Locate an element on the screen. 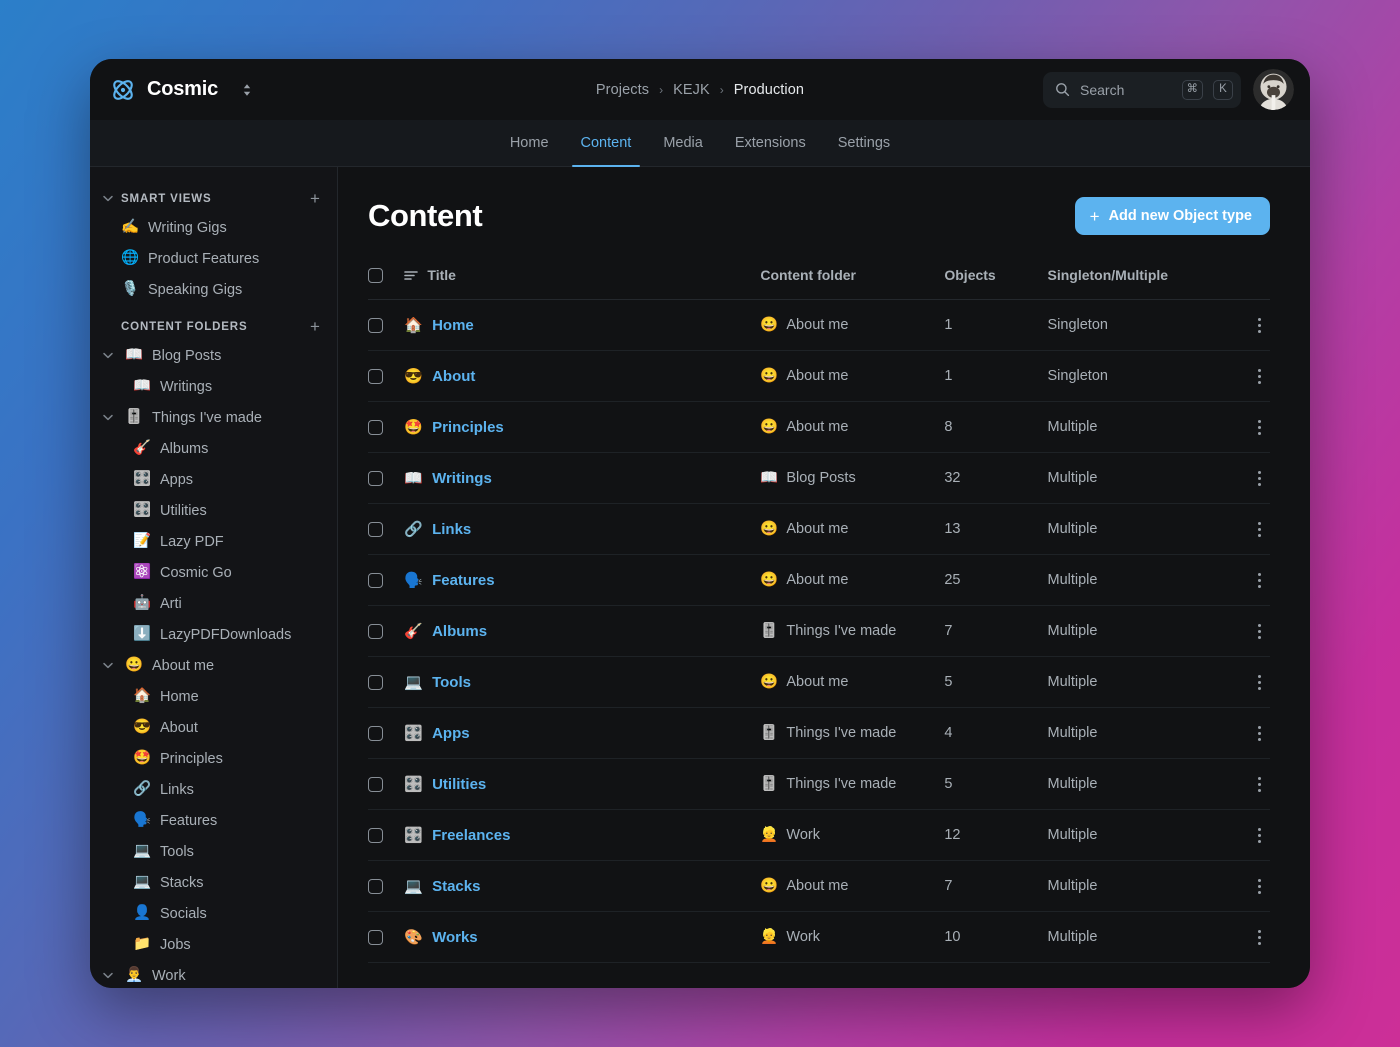 Image resolution: width=1400 pixels, height=1047 pixels. tab-settings: Settings is located at coordinates (864, 143).